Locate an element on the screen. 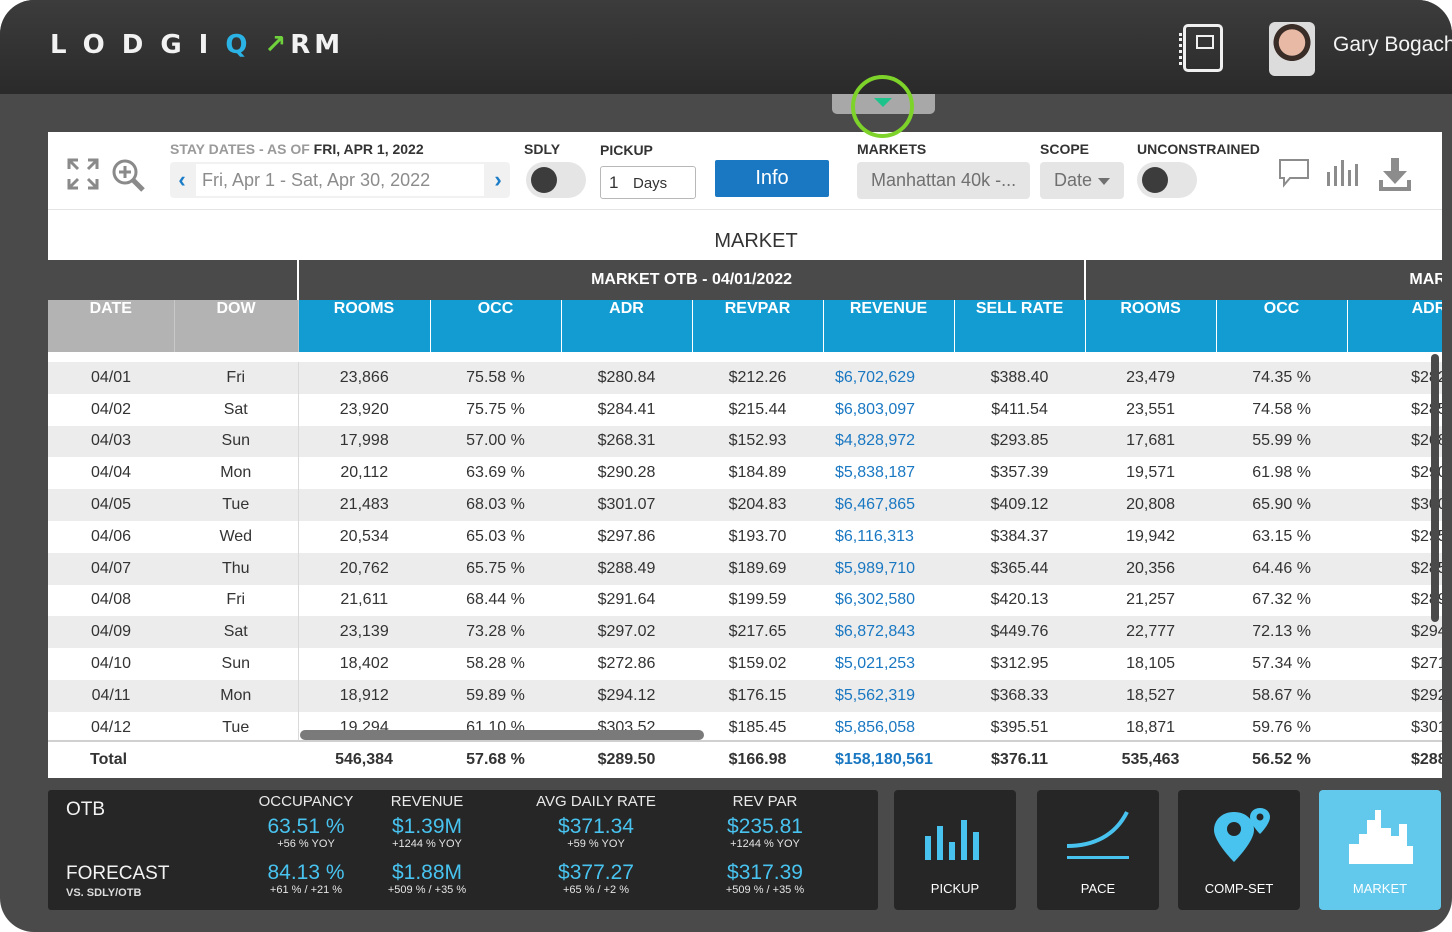 Image resolution: width=1452 pixels, height=932 pixels. table-cell: 73.28 % is located at coordinates (495, 632).